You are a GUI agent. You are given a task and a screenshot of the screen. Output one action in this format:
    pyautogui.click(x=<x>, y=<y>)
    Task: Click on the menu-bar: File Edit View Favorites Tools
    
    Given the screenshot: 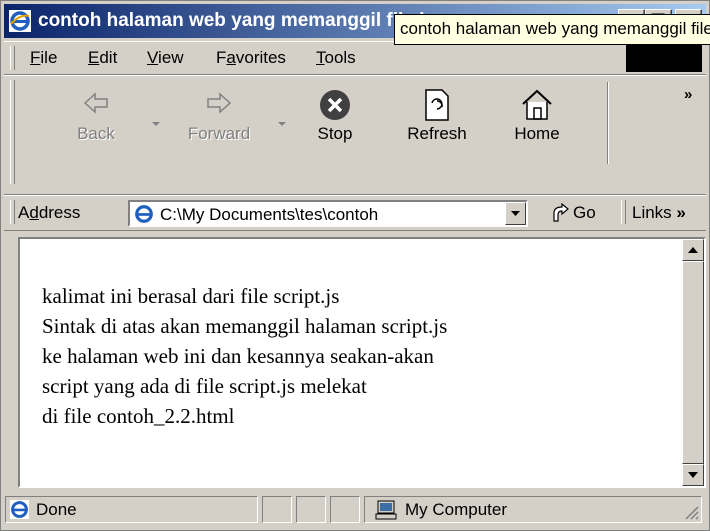 What is the action you would take?
    pyautogui.click(x=355, y=58)
    